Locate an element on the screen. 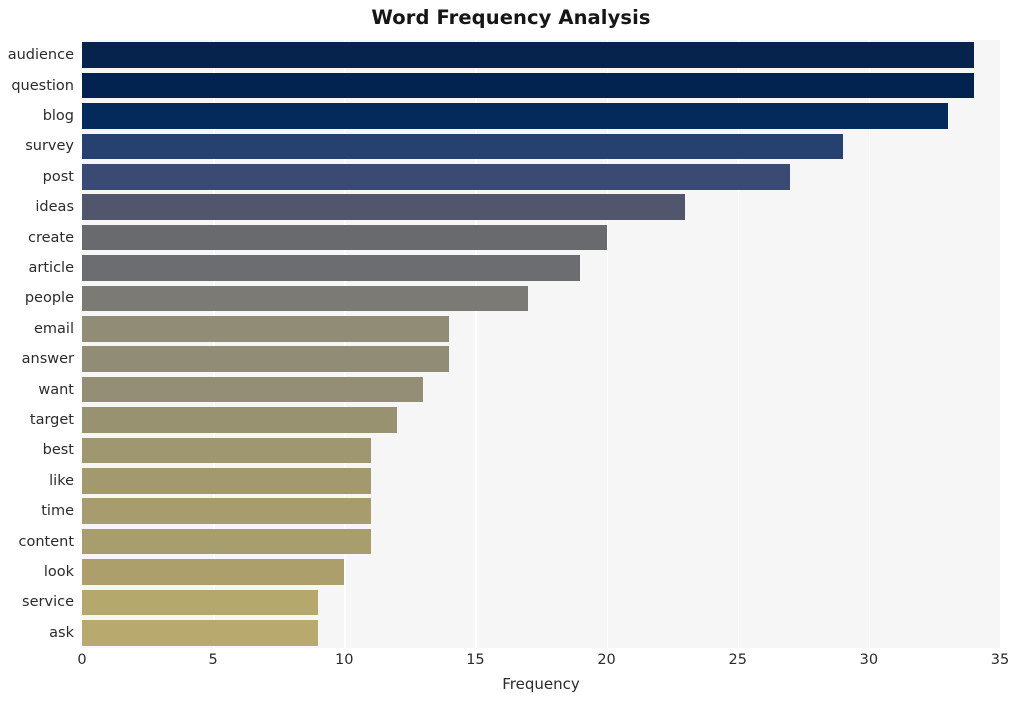  y-tick-label-service: service is located at coordinates (48, 602).